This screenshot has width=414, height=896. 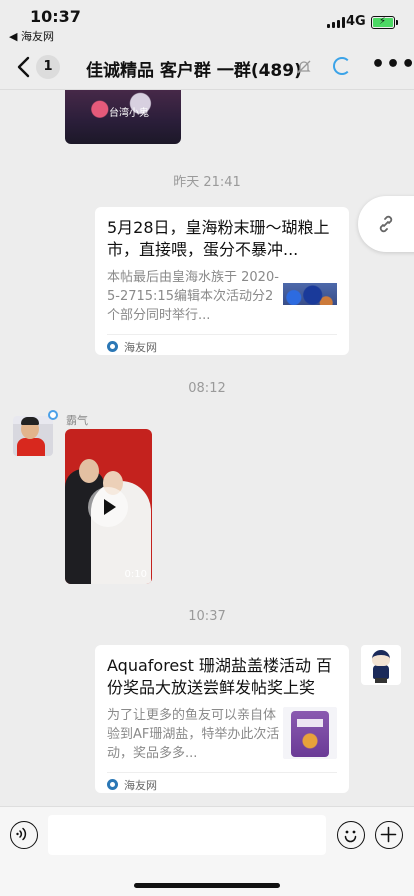 I want to click on emoji-button, so click(x=351, y=835).